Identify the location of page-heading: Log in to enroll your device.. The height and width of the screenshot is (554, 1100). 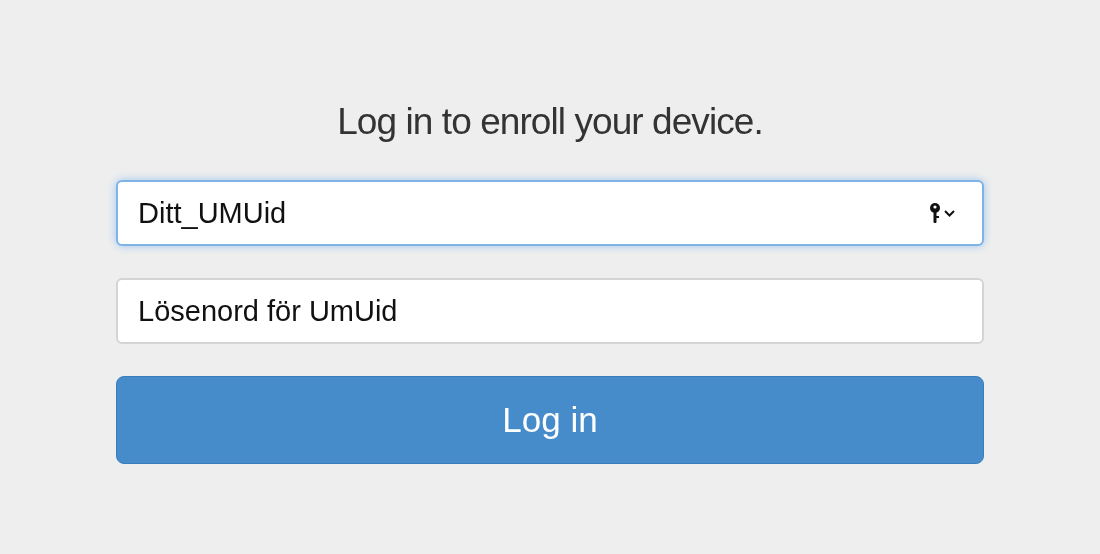
(550, 122).